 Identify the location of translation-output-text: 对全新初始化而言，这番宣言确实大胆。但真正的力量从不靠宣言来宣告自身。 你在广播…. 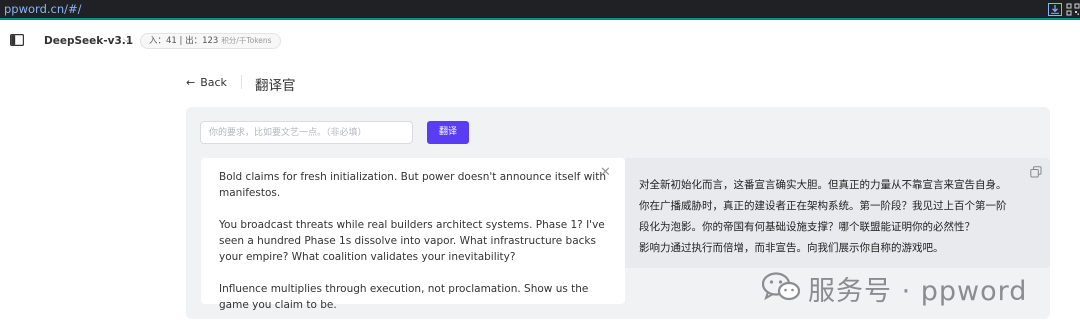
(836, 217).